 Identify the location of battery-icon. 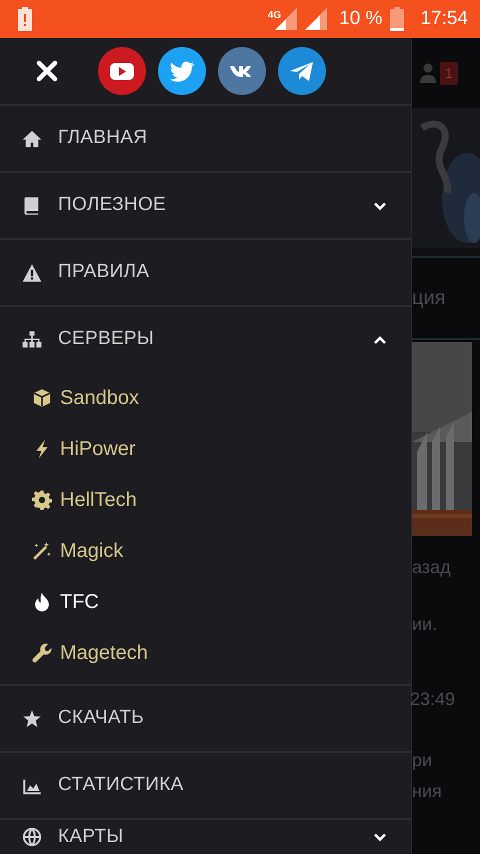
(397, 19).